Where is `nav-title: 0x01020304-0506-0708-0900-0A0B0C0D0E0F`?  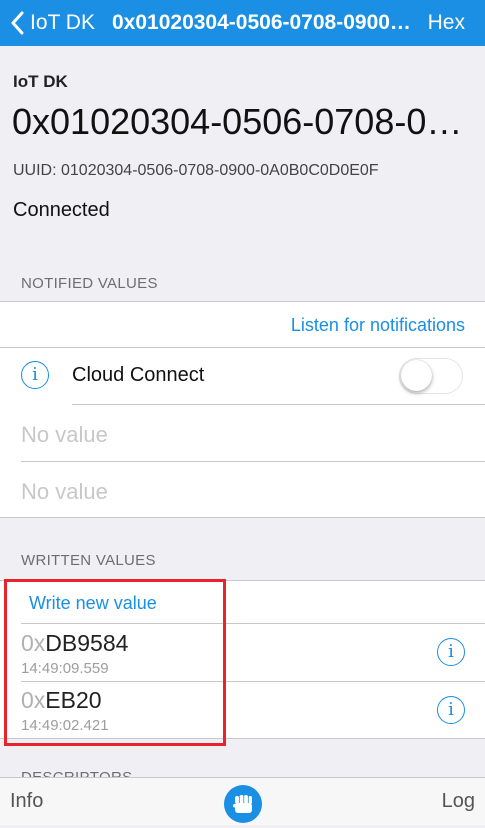
nav-title: 0x01020304-0506-0708-0900-0A0B0C0D0E0F is located at coordinates (262, 22).